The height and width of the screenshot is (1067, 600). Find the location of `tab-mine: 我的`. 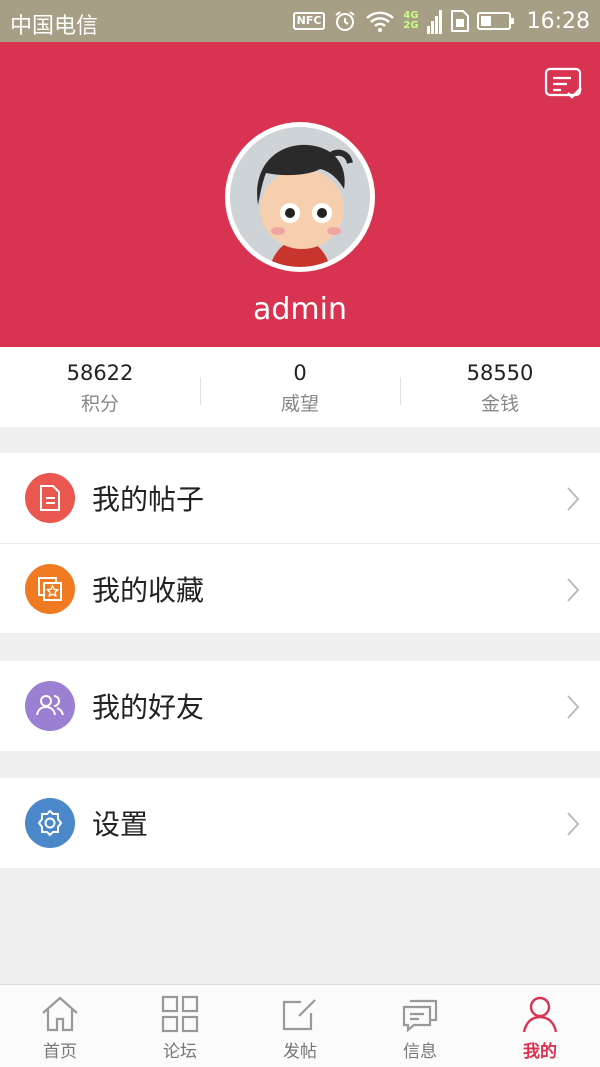

tab-mine: 我的 is located at coordinates (540, 1026).